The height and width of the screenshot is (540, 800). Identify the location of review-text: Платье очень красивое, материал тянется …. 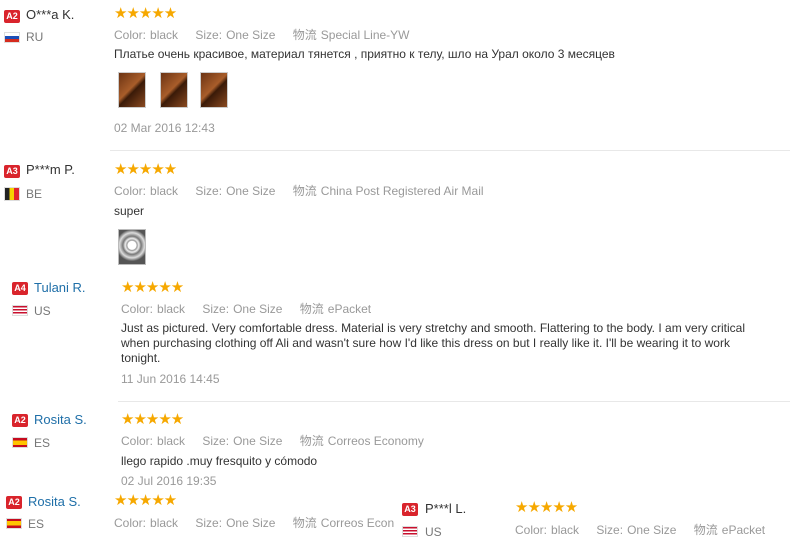
(364, 54).